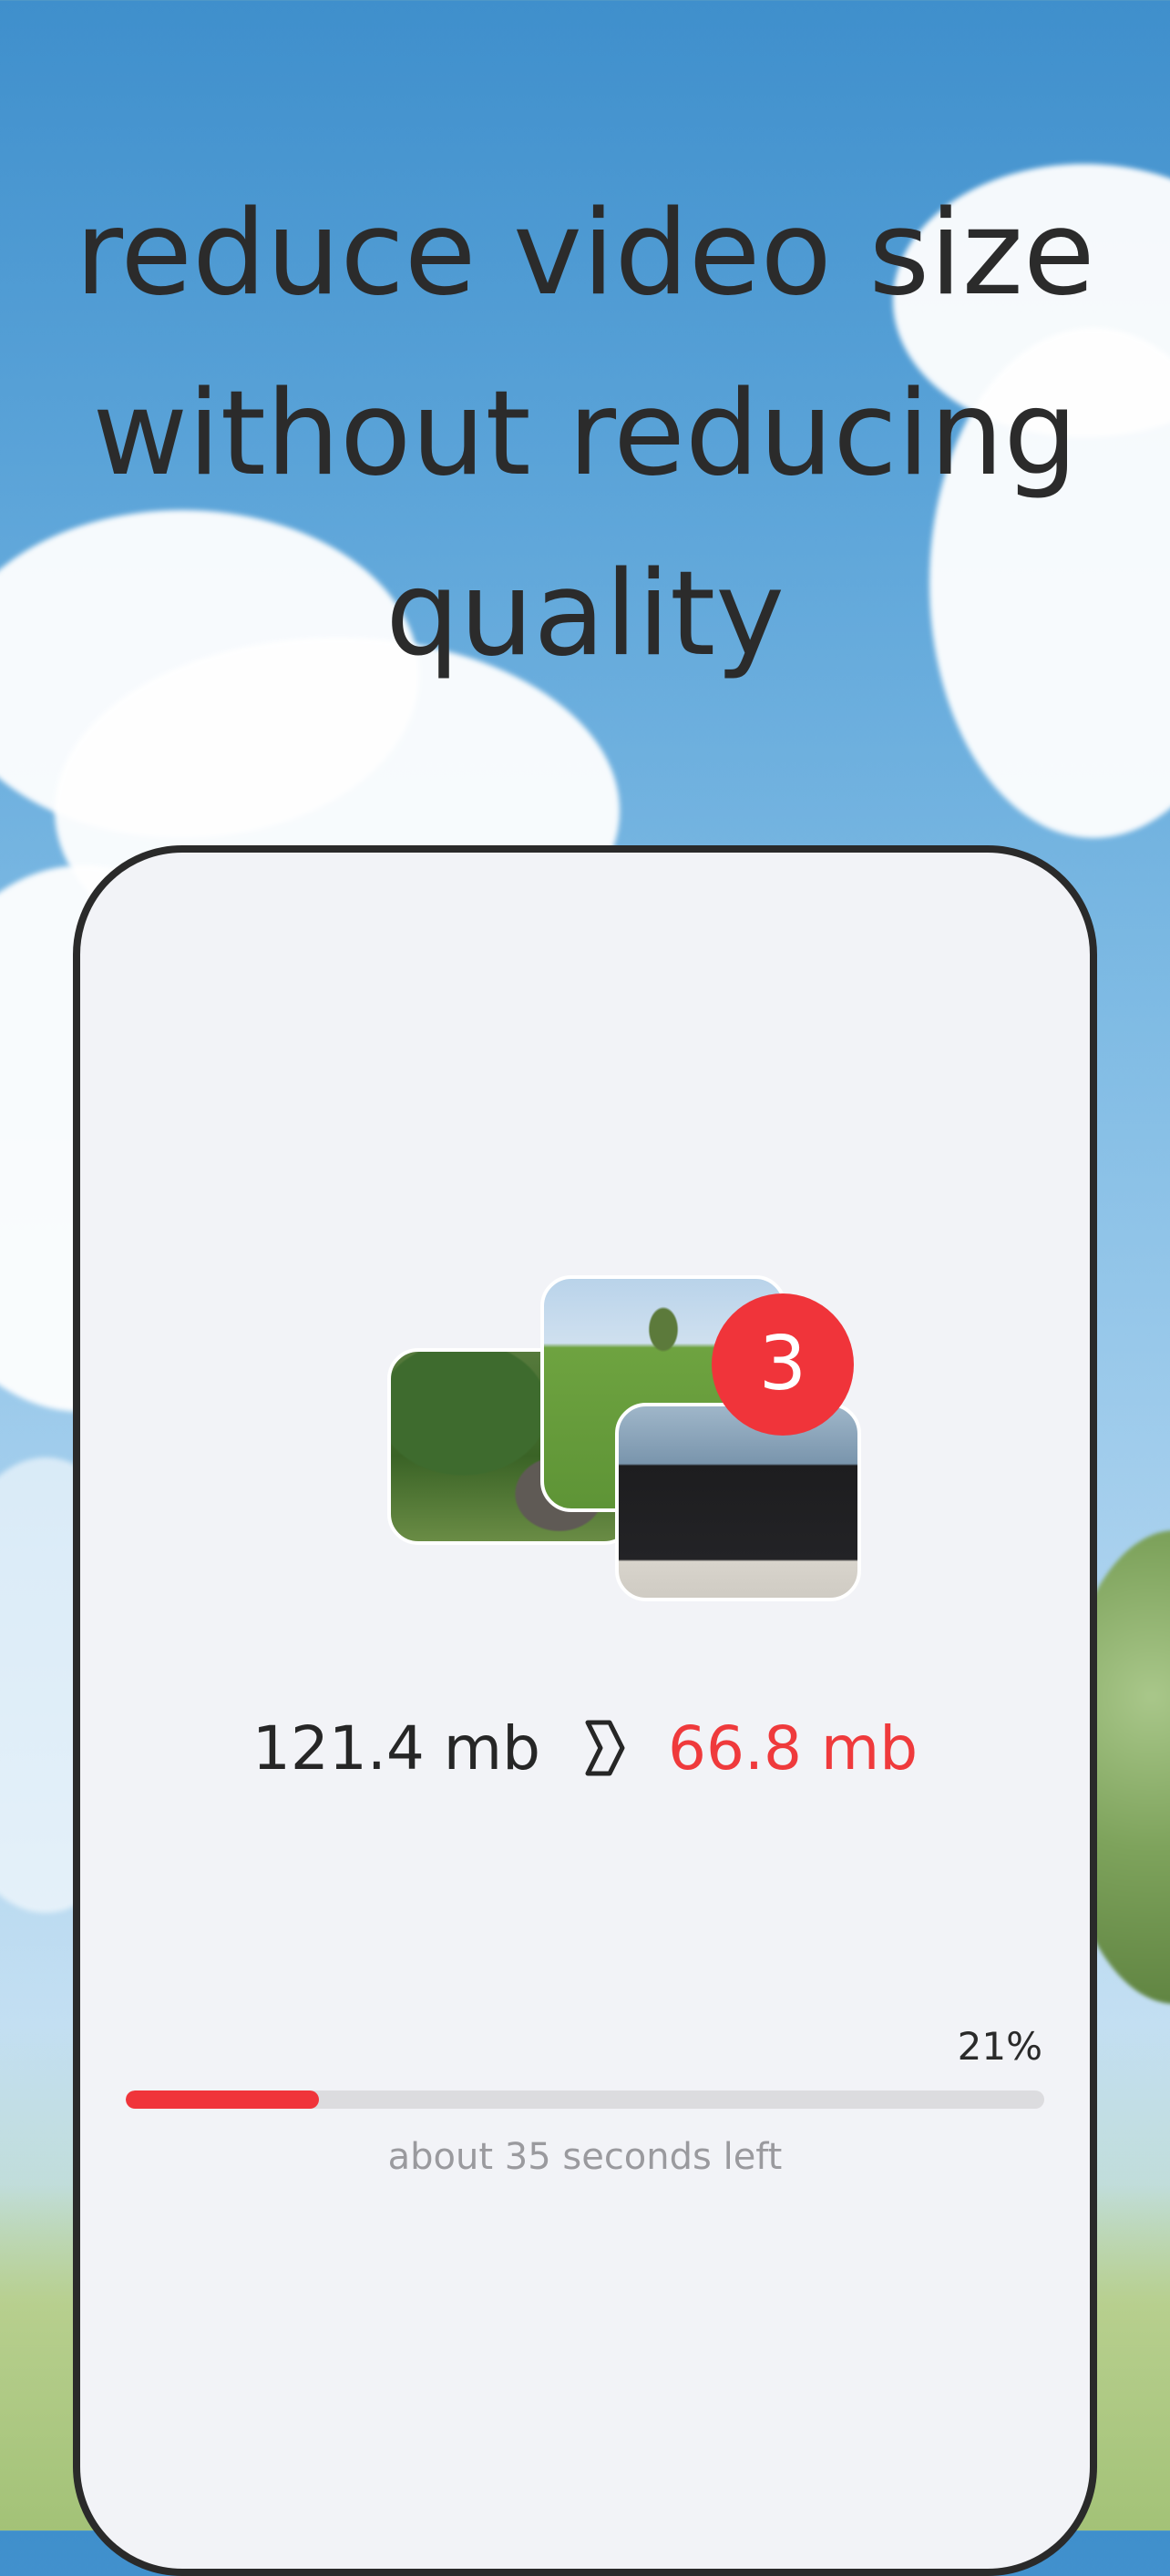  Describe the element at coordinates (585, 614) in the screenshot. I see `headline-line-3: quality` at that location.